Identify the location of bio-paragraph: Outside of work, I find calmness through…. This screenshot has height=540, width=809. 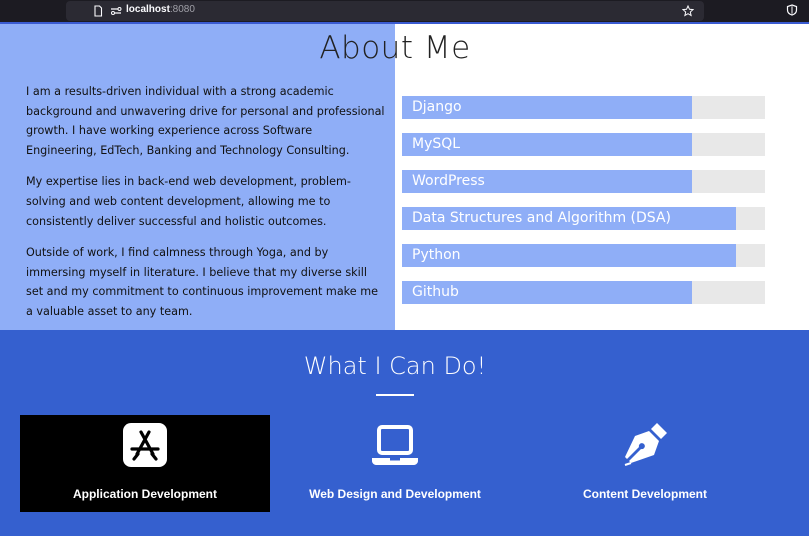
(202, 282).